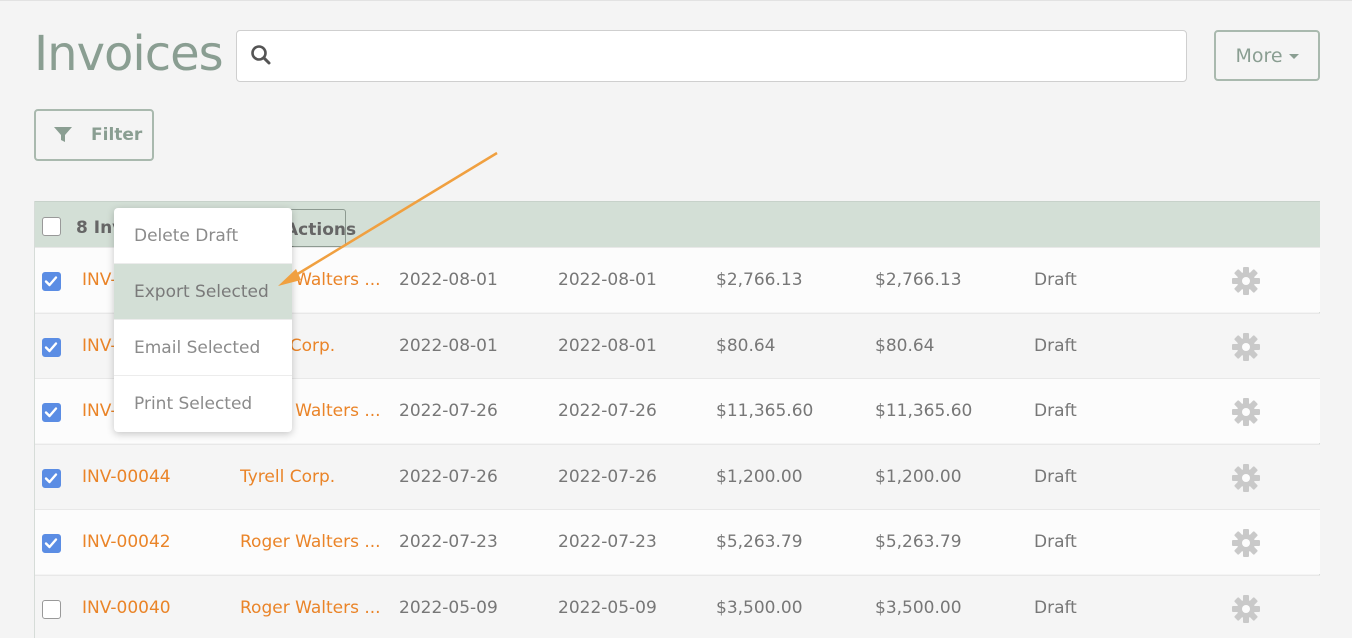  Describe the element at coordinates (448, 542) in the screenshot. I see `invoice-date: 2022-07-23` at that location.